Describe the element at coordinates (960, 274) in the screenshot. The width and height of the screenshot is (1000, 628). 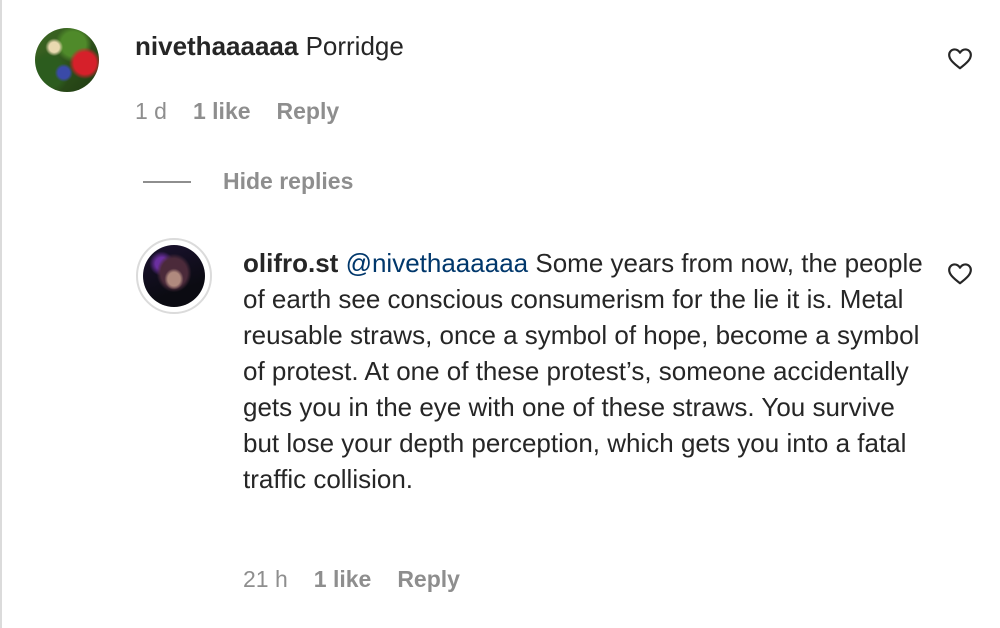
I see `reply-like-heart-icon` at that location.